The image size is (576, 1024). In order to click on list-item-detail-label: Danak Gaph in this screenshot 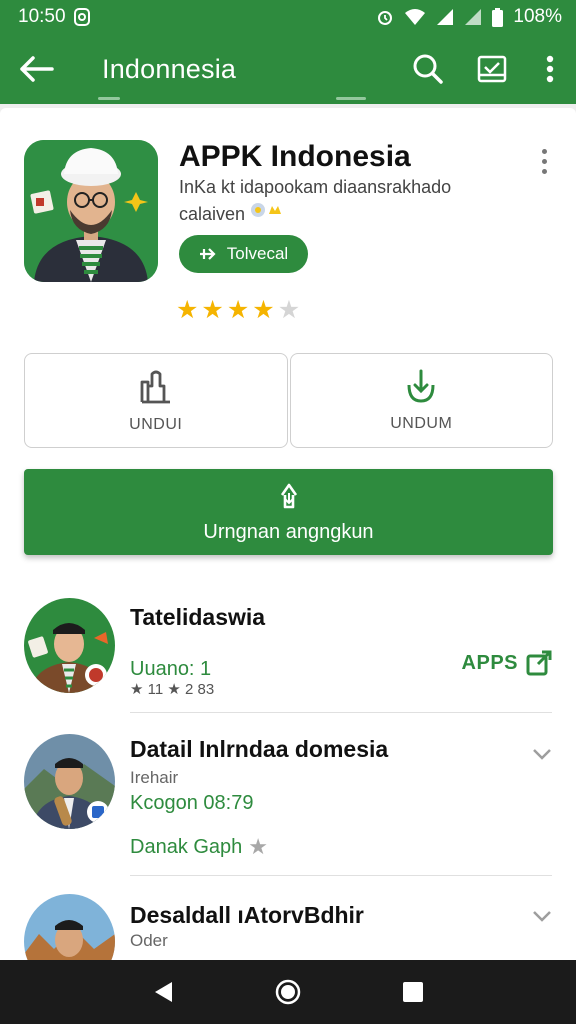, I will do `click(186, 846)`.